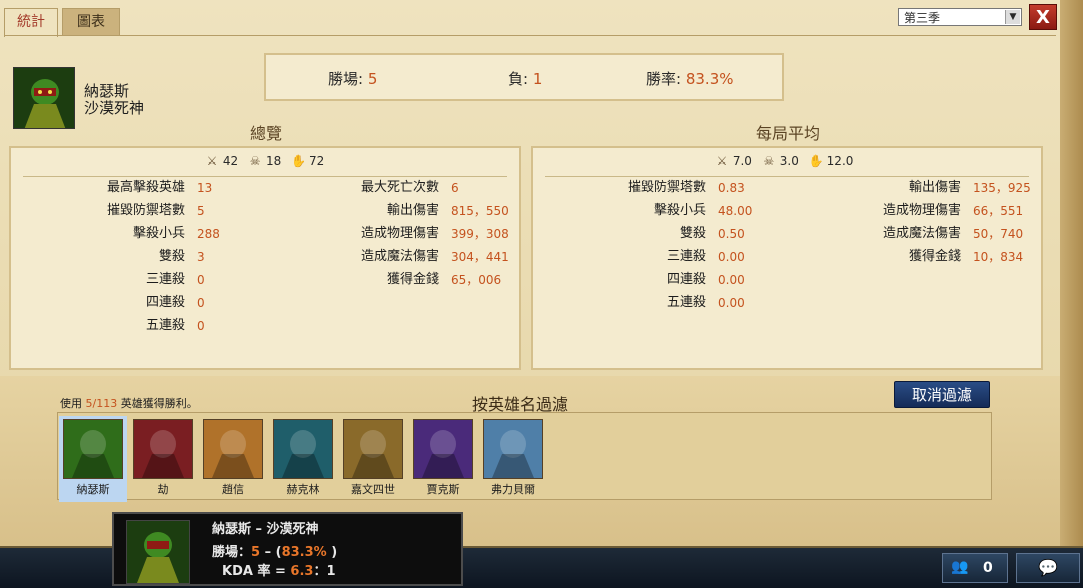 Image resolution: width=1083 pixels, height=588 pixels. Describe the element at coordinates (942, 394) in the screenshot. I see `clear-filter-button: 取消過濾` at that location.